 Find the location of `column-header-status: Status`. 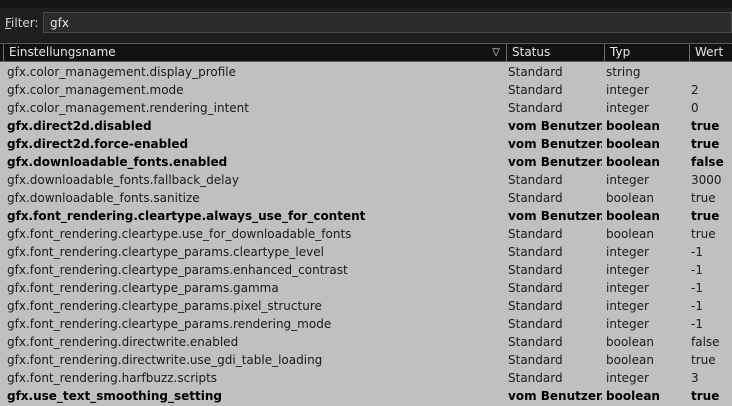

column-header-status: Status is located at coordinates (555, 53).